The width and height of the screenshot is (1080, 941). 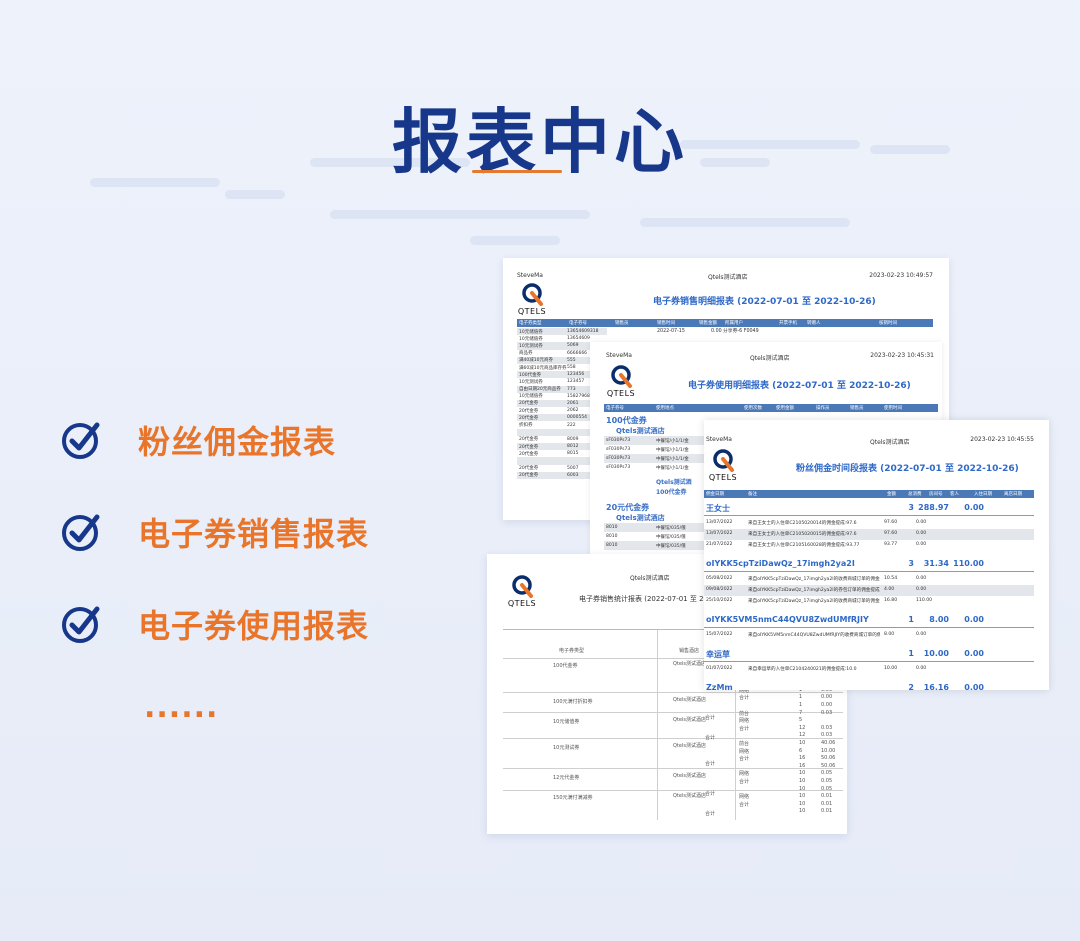 I want to click on report-cell: 2062, so click(x=573, y=411).